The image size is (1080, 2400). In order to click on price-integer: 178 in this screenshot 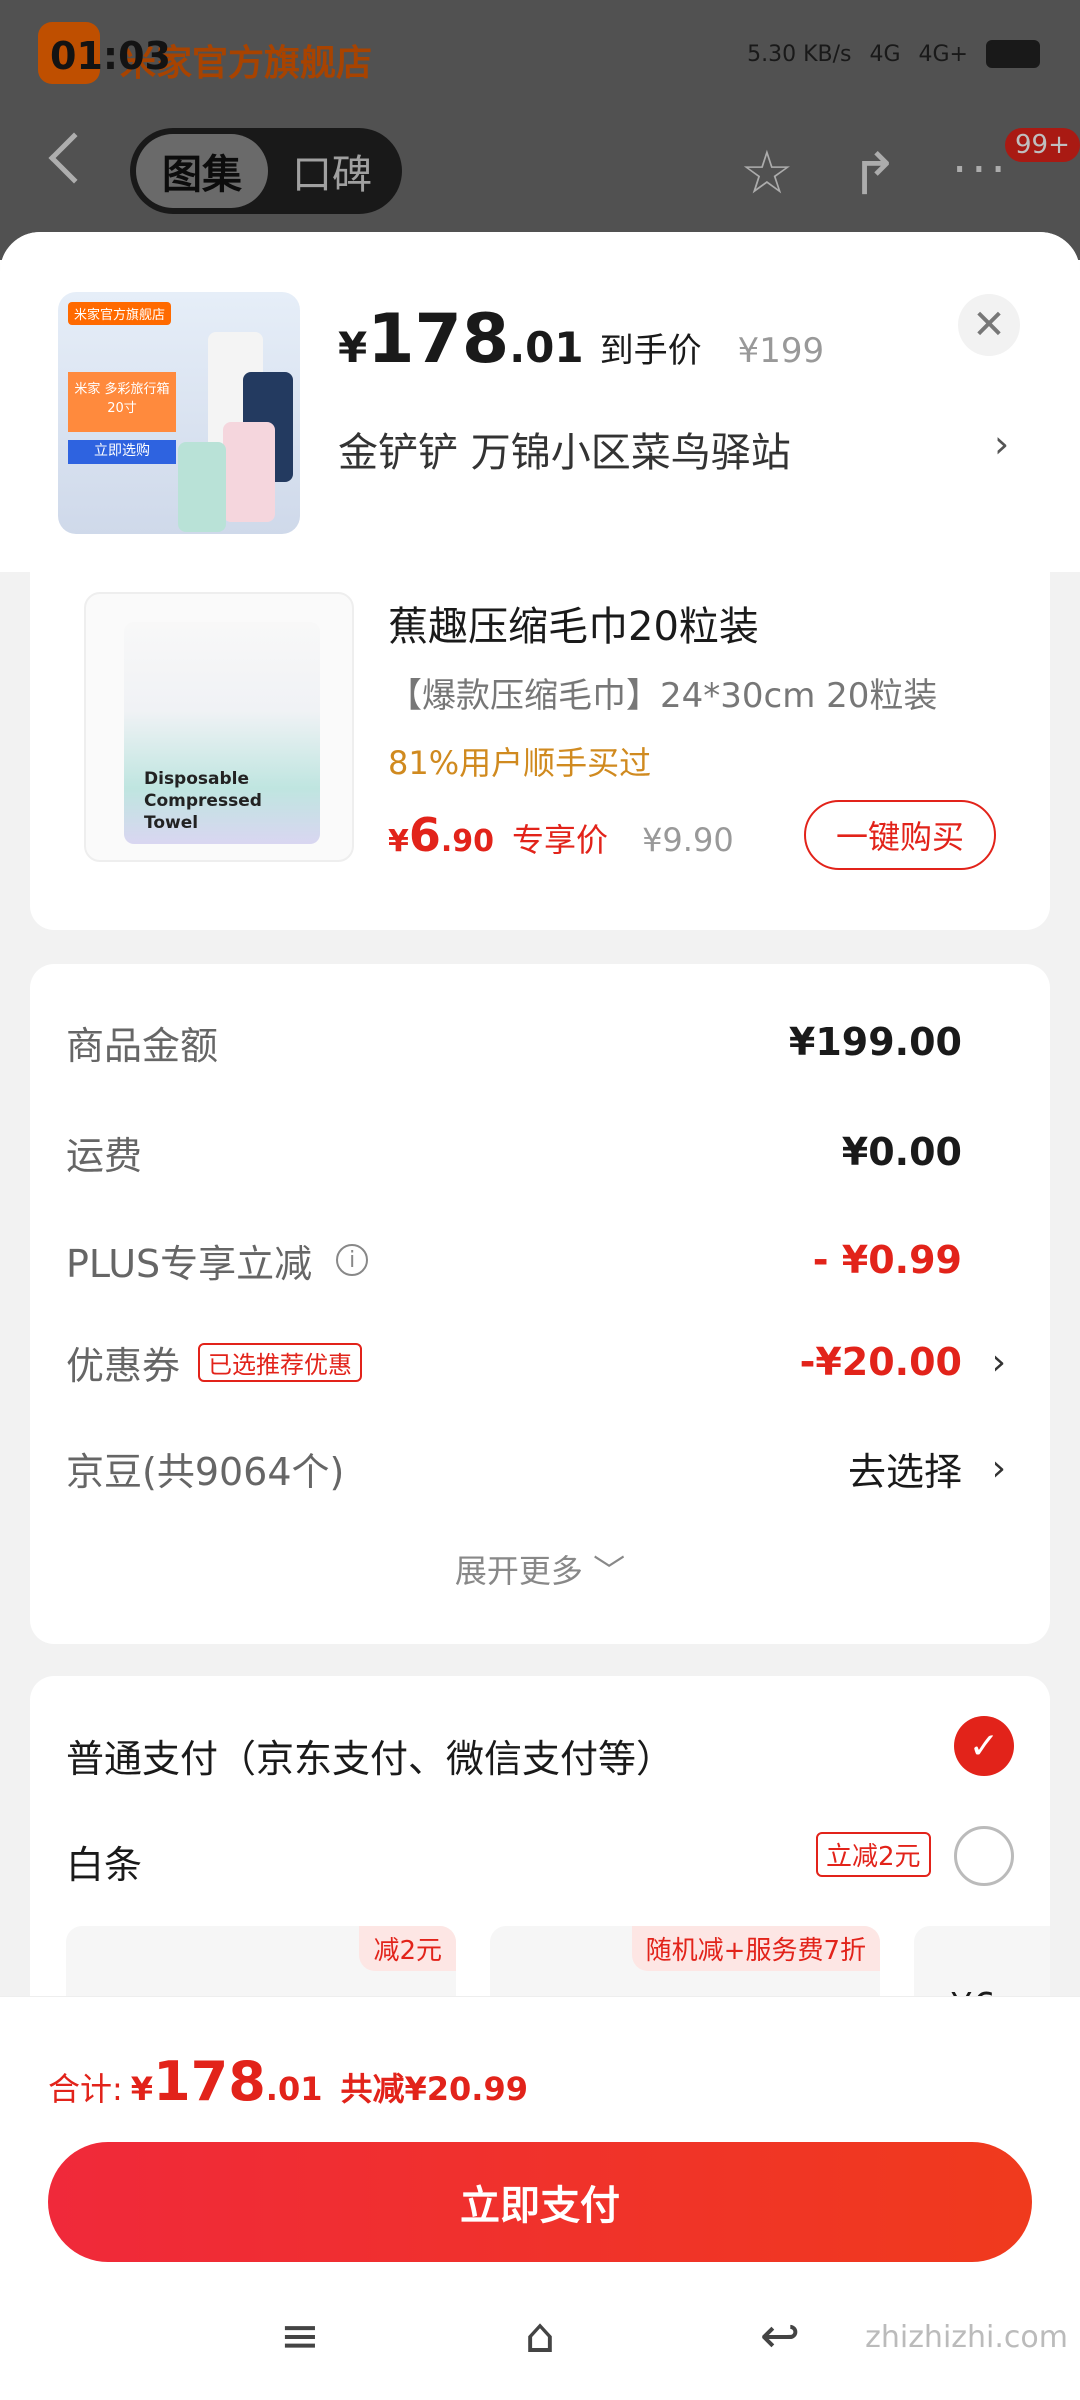, I will do `click(438, 339)`.